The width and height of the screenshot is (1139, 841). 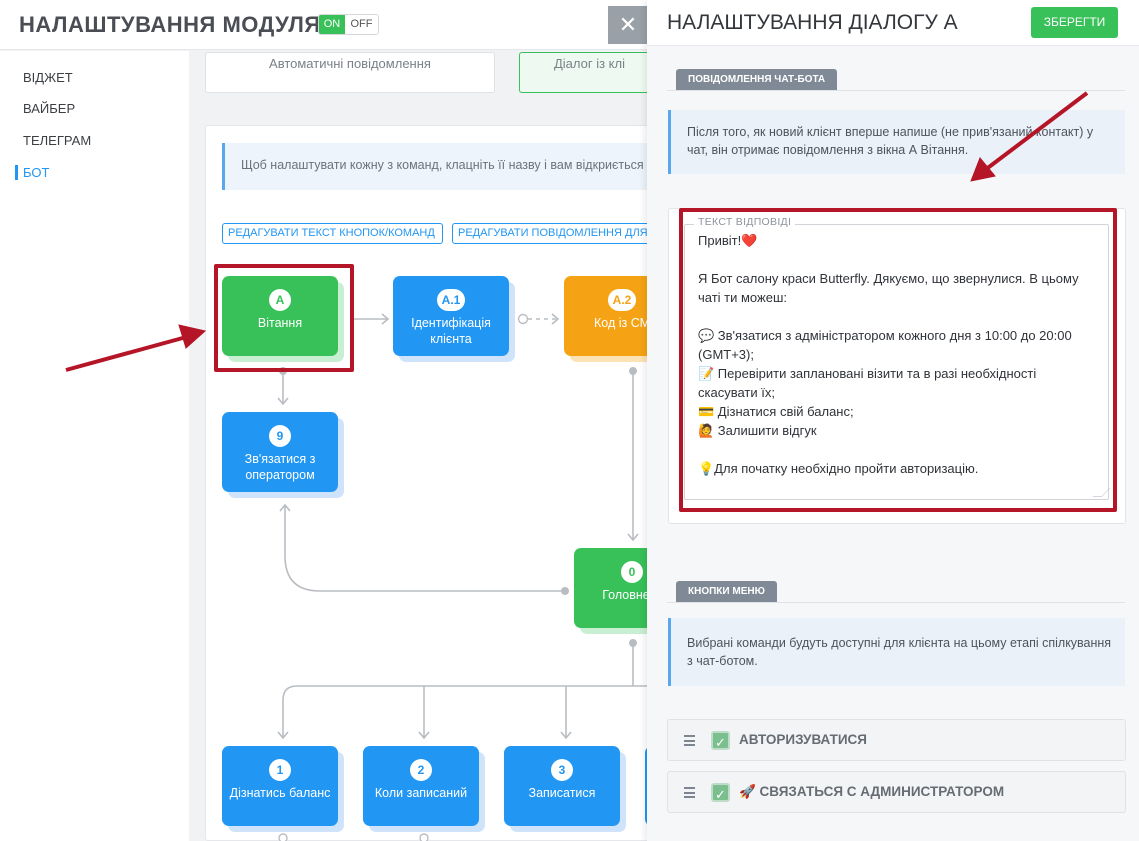 I want to click on node-1: 1 Дізнатись баланс, so click(x=280, y=786).